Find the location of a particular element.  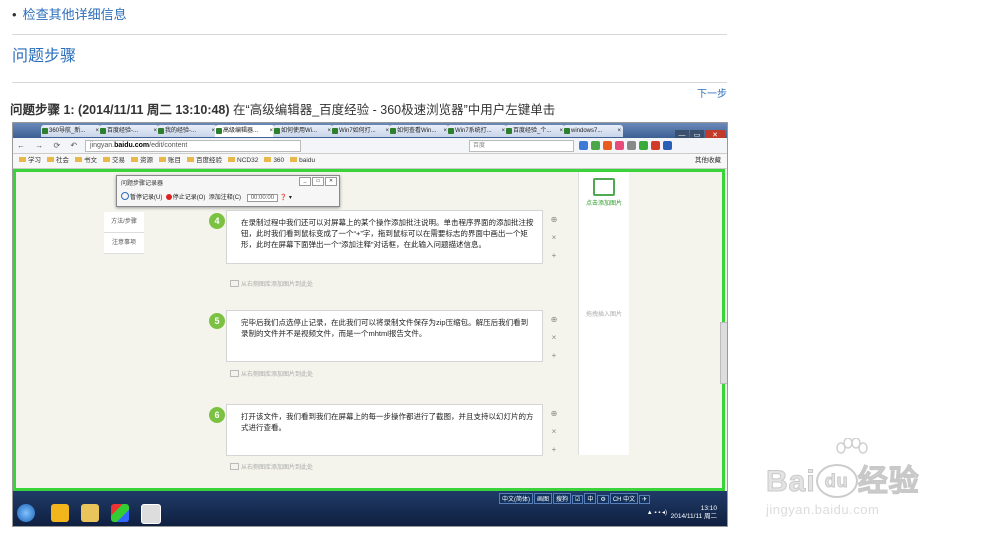

bookmark-item: 资源 is located at coordinates (142, 160).